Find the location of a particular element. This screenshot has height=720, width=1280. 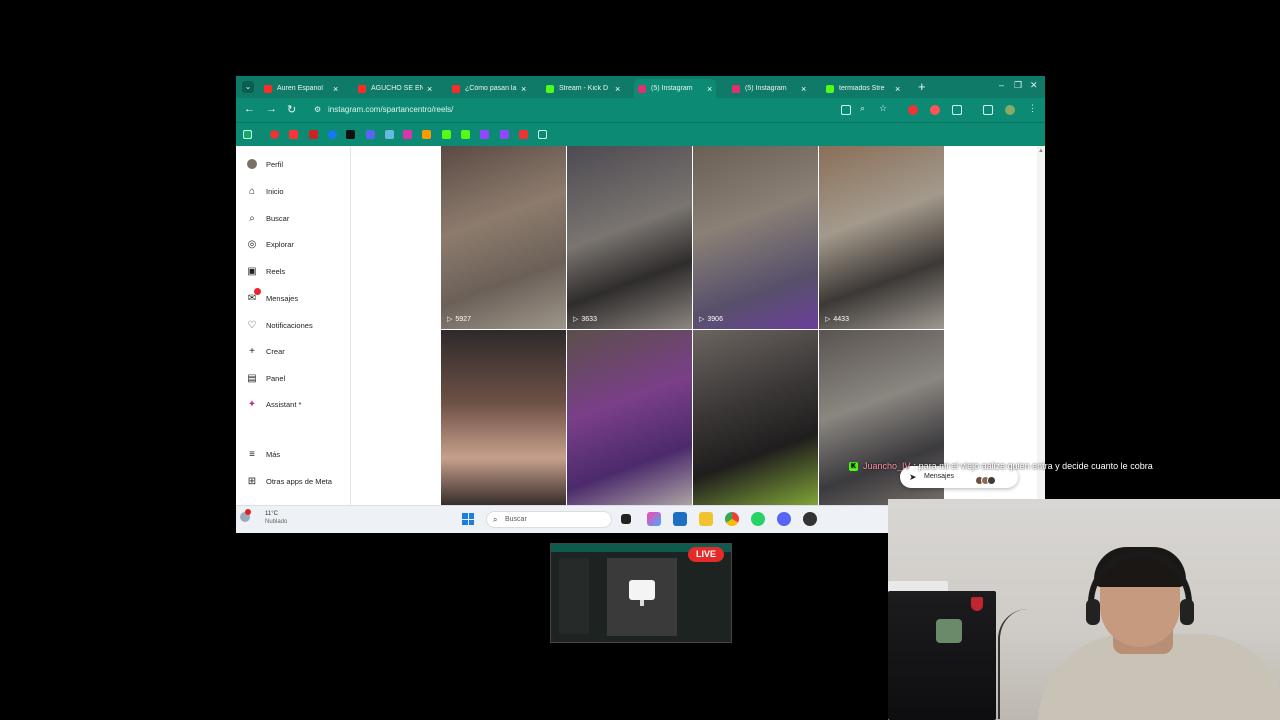

tab: Stream - Kick D × is located at coordinates (583, 88).